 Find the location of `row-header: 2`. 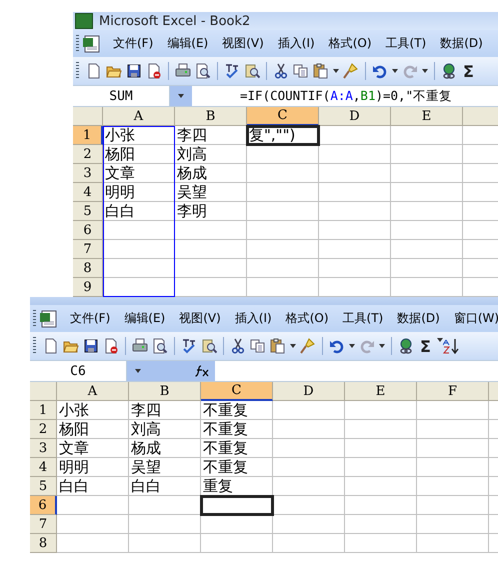

row-header: 2 is located at coordinates (43, 429).